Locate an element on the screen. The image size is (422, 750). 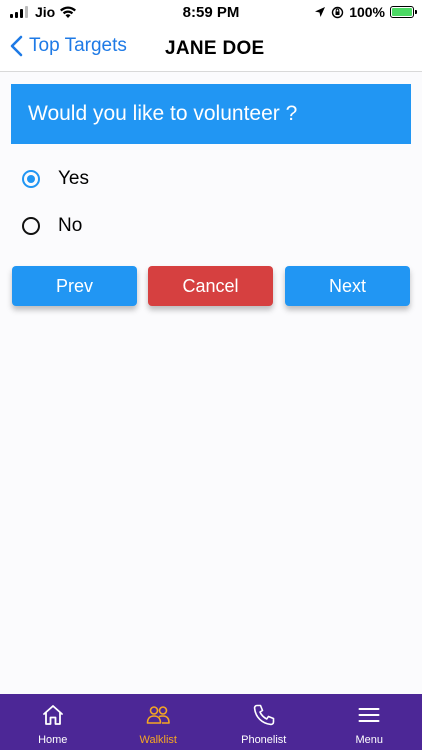
tab-phonelist: Phonelist is located at coordinates (264, 722).